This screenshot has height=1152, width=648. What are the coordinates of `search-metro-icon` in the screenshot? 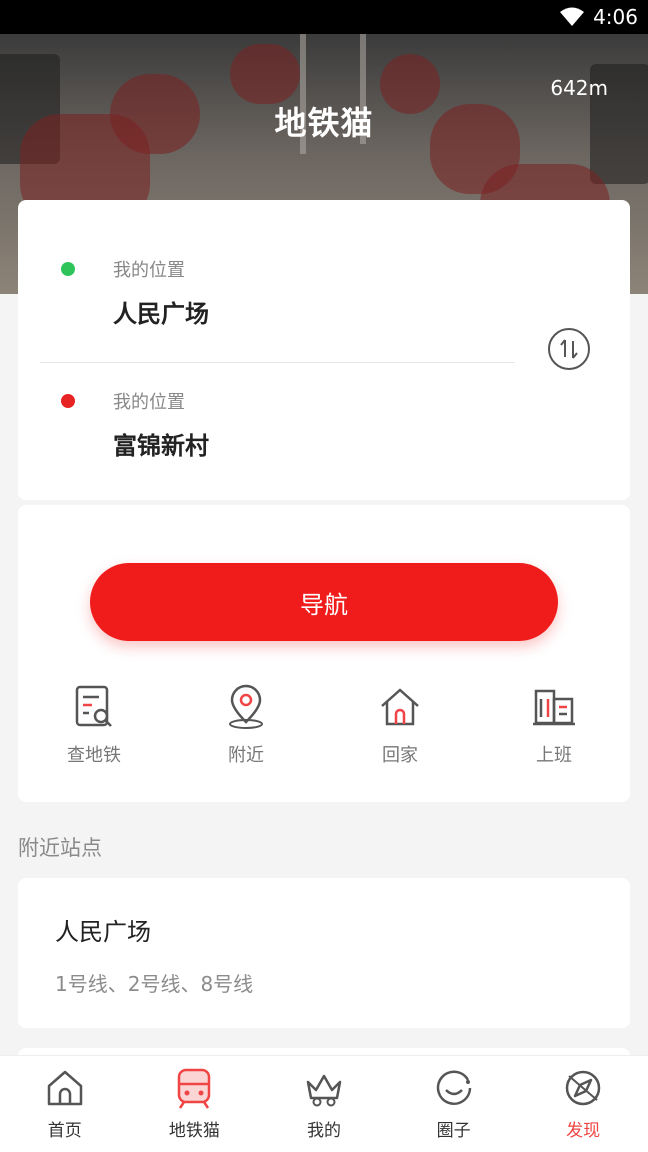 It's located at (93, 706).